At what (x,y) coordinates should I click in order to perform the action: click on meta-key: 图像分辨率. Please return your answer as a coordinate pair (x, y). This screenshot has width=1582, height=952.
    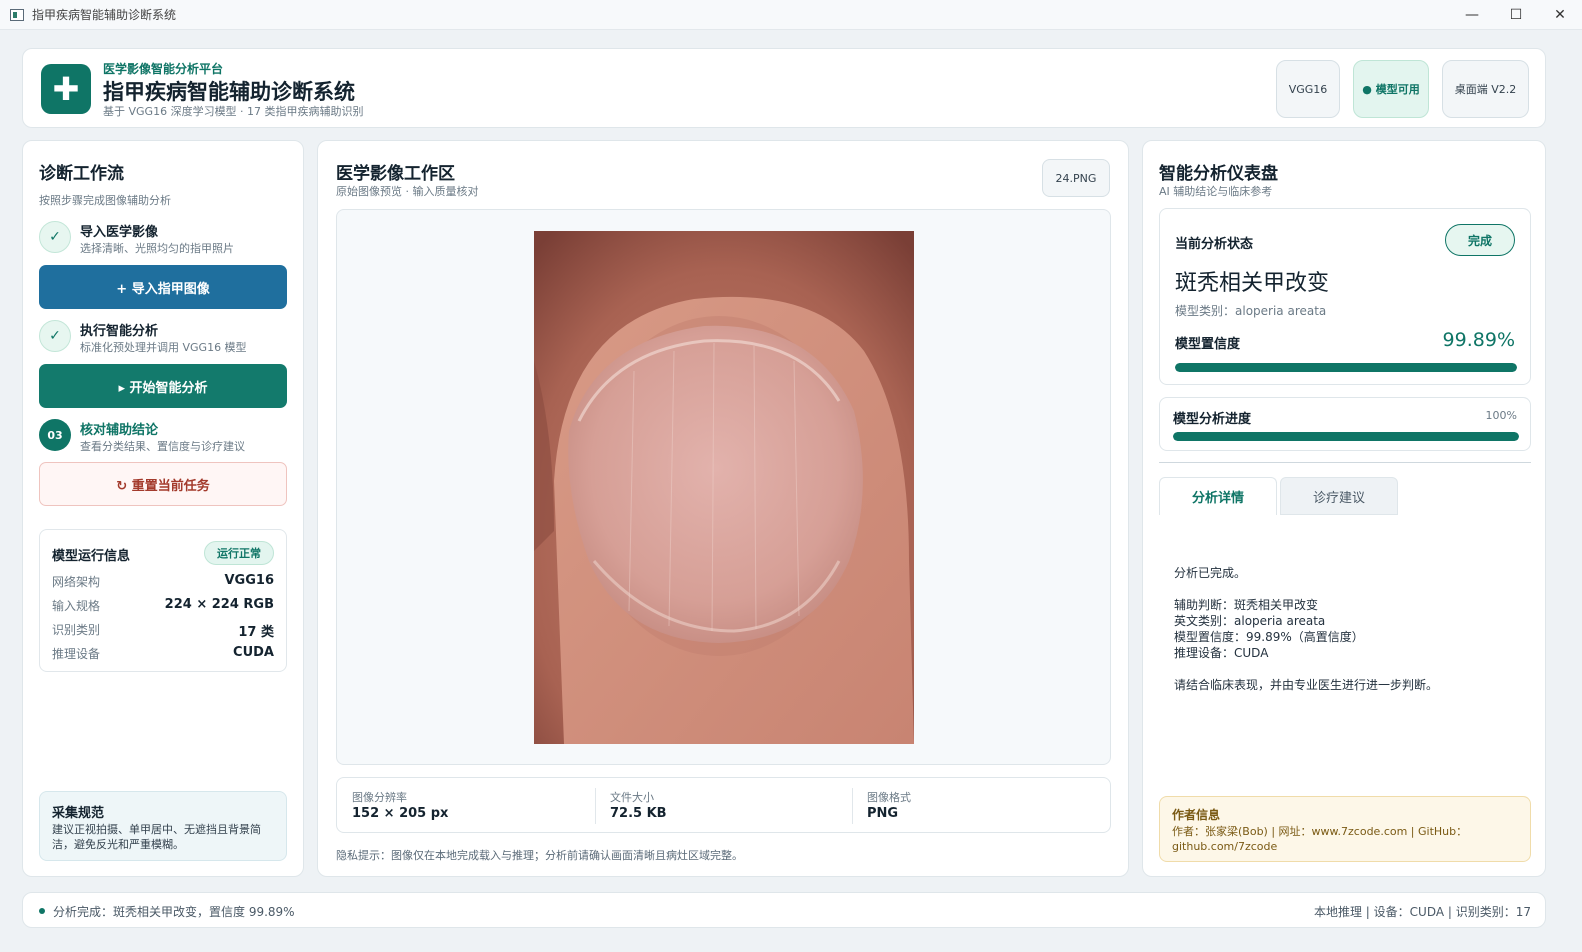
    Looking at the image, I should click on (379, 797).